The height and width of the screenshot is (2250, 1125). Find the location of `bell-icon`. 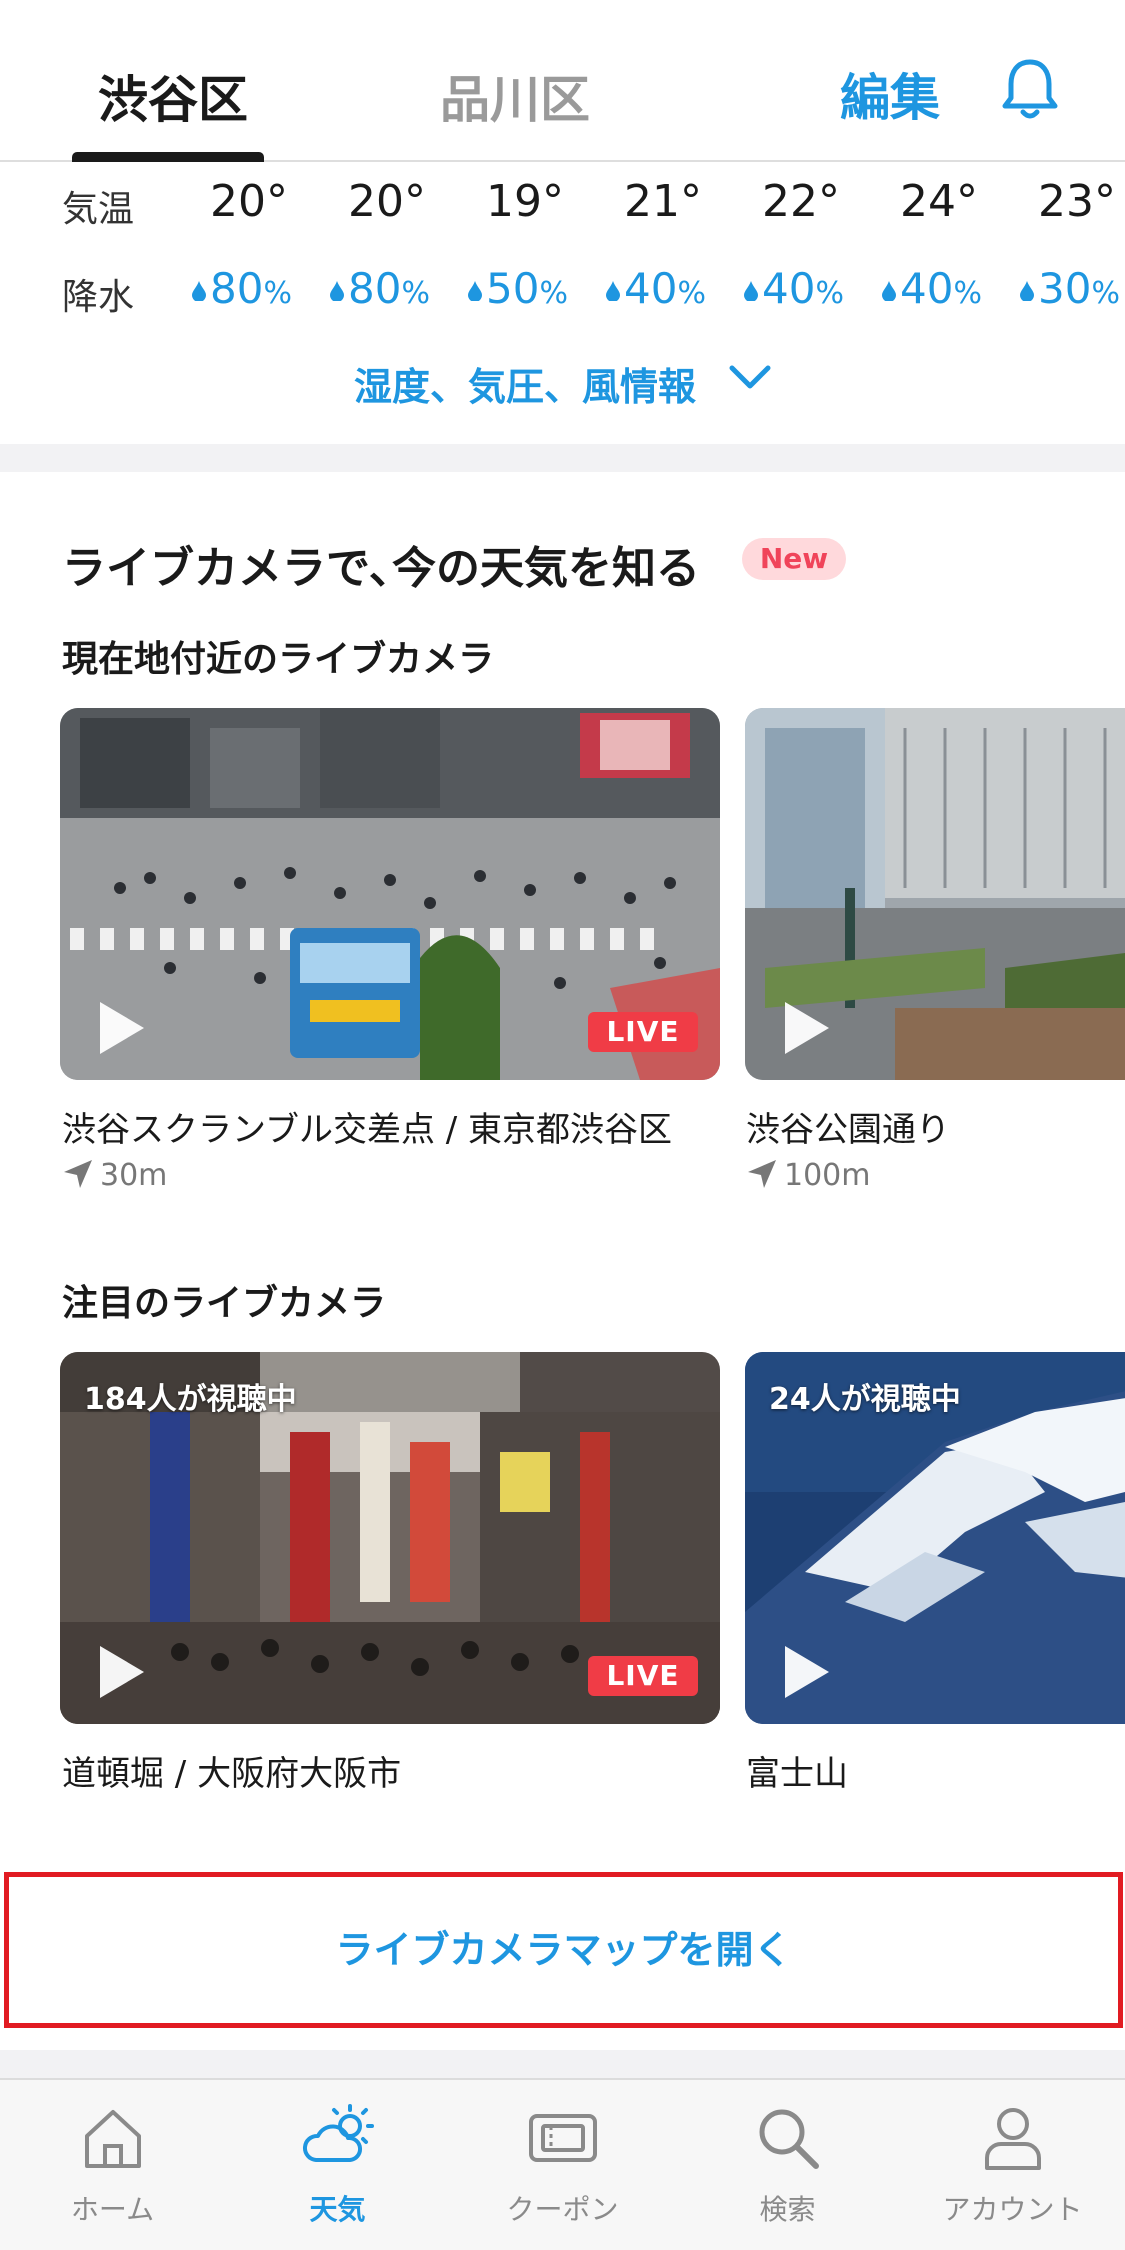

bell-icon is located at coordinates (1030, 89).